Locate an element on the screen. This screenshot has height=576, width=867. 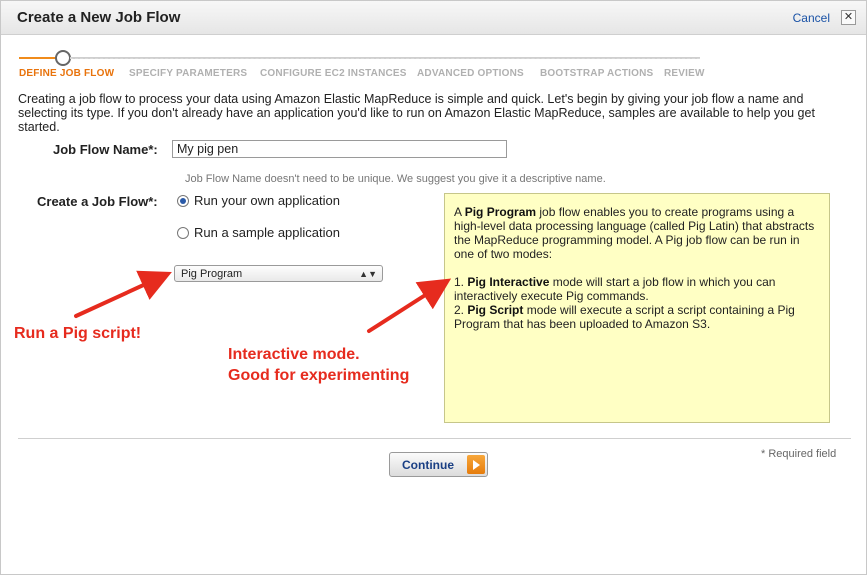
annotation-good-for-experimenting: Good for experimenting is located at coordinates (319, 375).